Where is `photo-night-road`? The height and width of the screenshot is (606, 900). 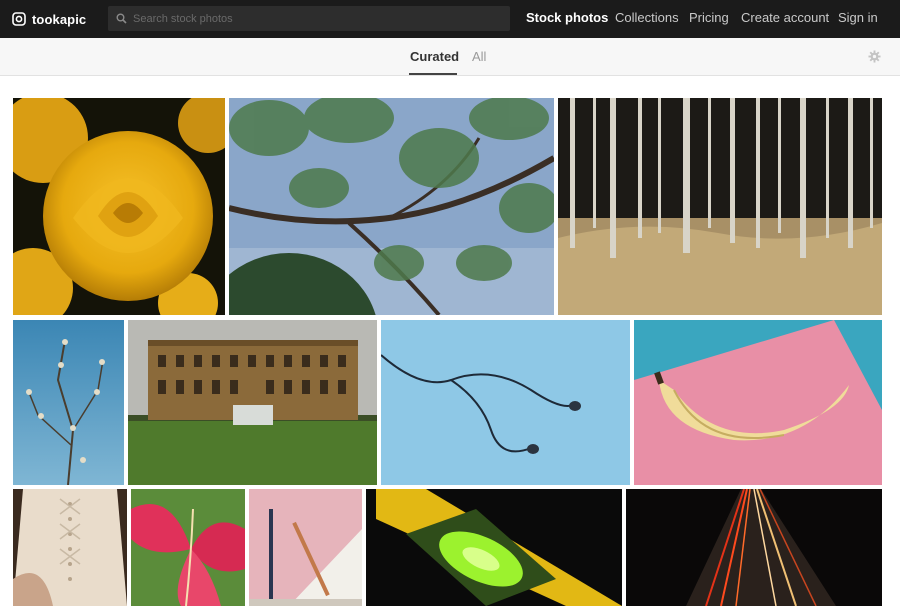
photo-night-road is located at coordinates (754, 547).